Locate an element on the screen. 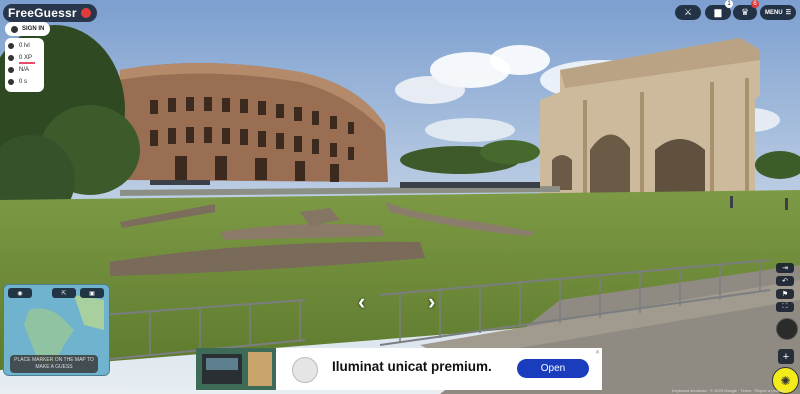 This screenshot has width=800, height=394. map-layer-button: ▣ is located at coordinates (92, 293).